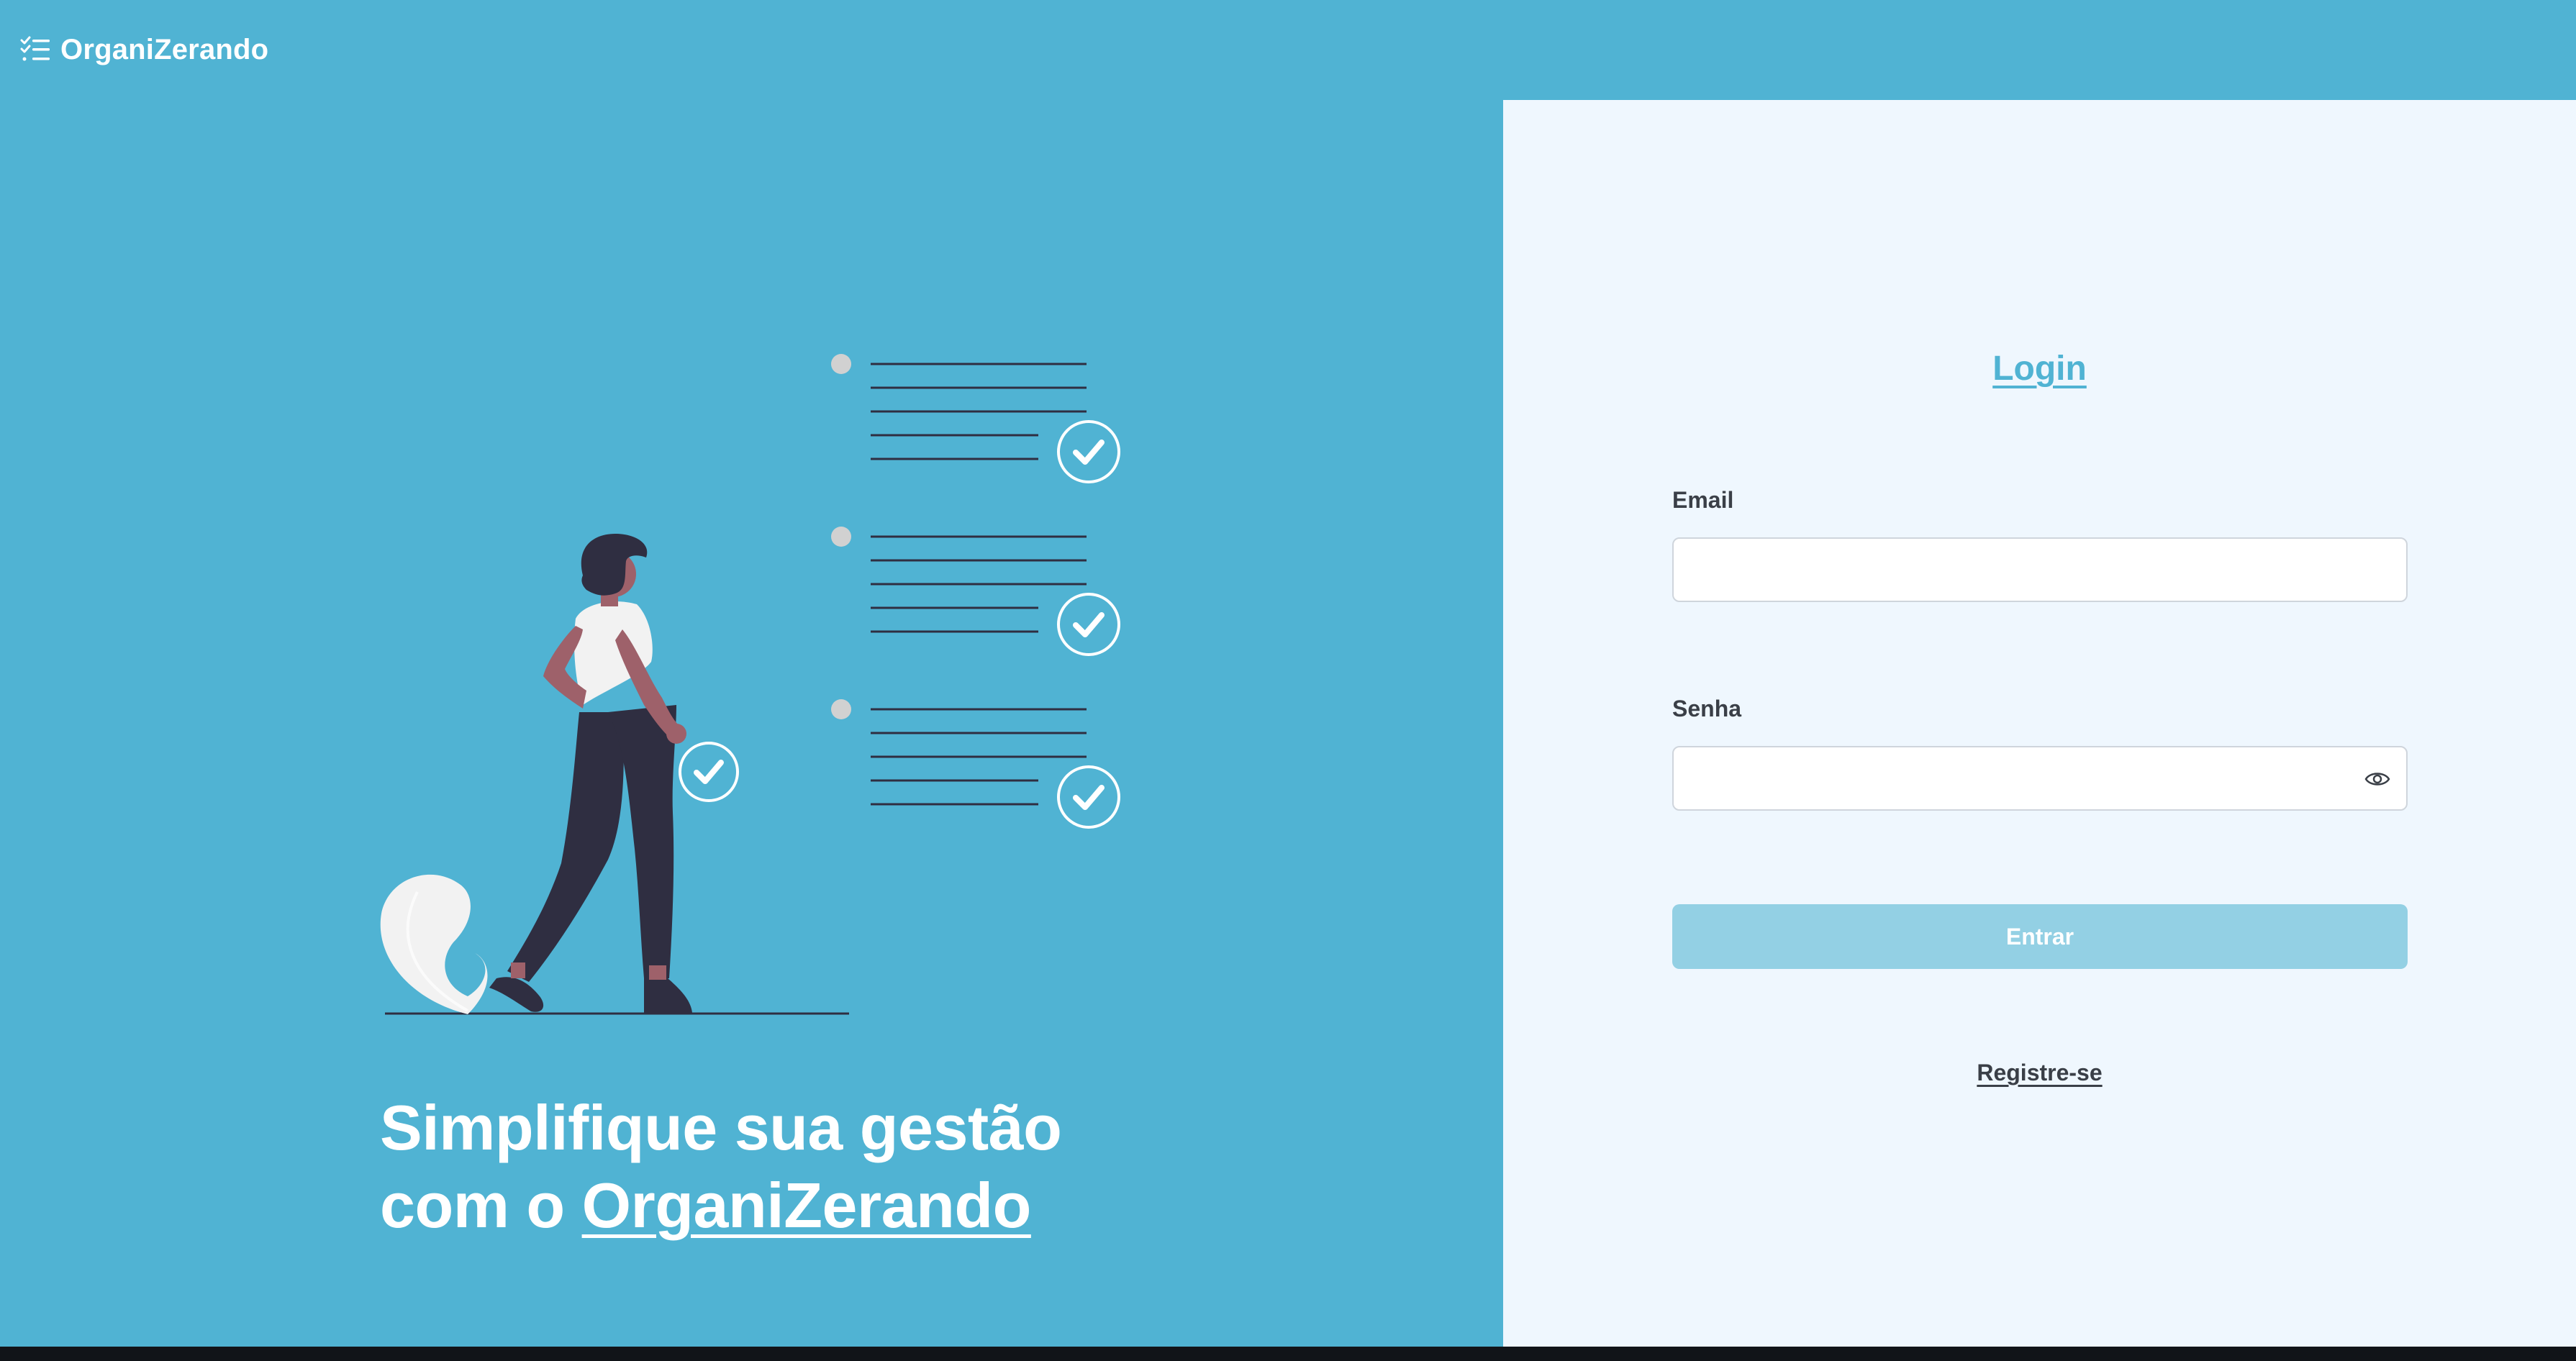 This screenshot has width=2576, height=1361. What do you see at coordinates (2039, 368) in the screenshot?
I see `login-title: Login` at bounding box center [2039, 368].